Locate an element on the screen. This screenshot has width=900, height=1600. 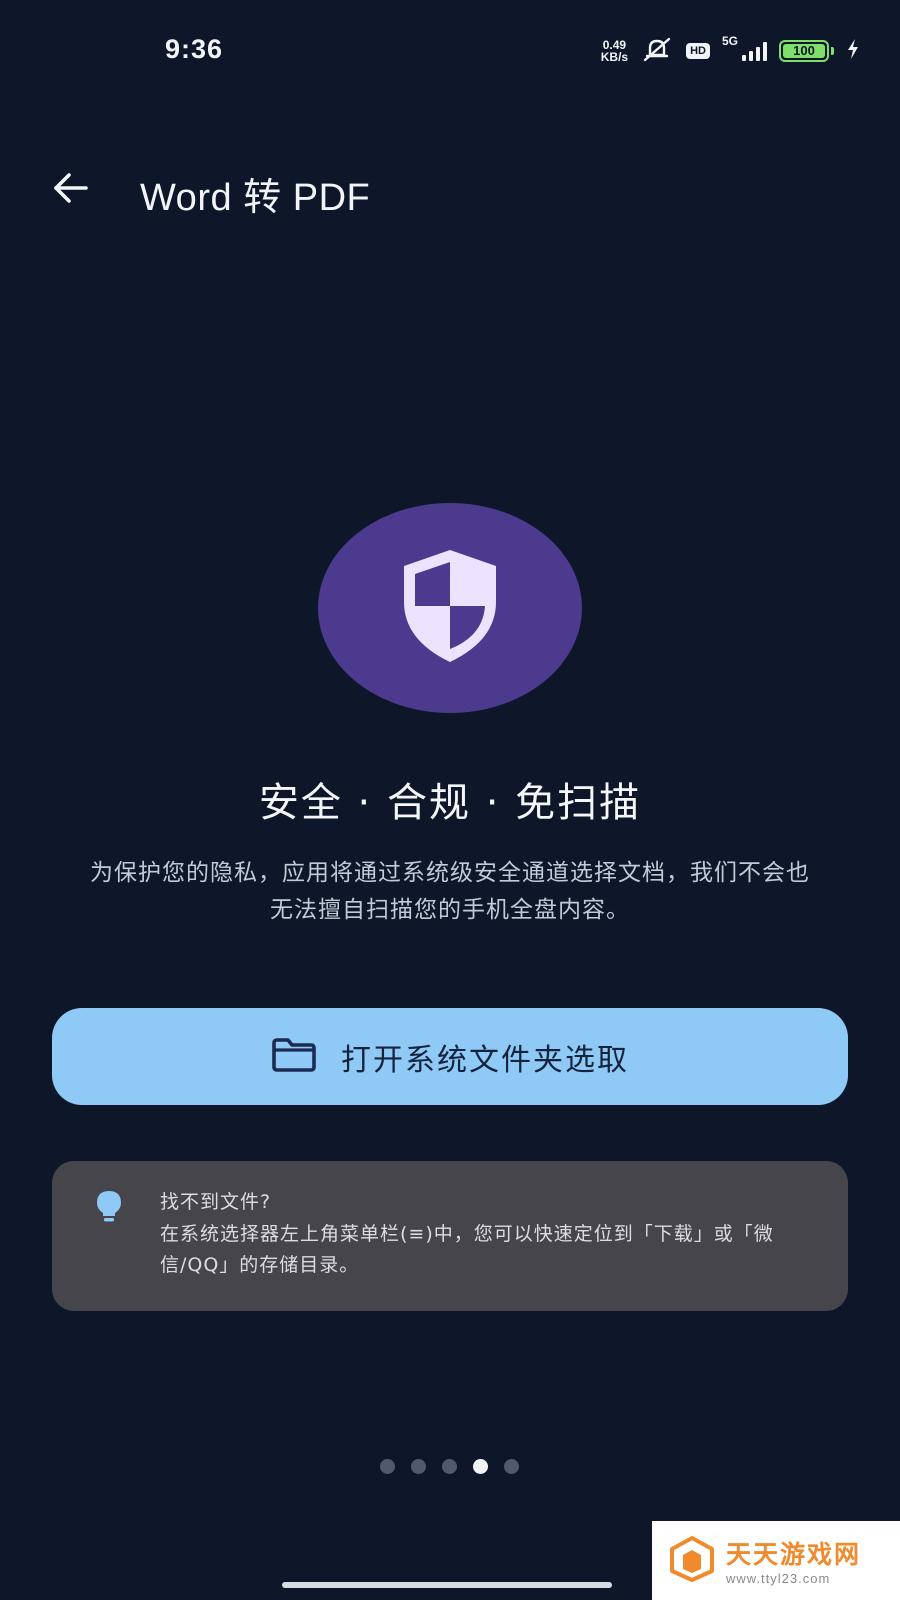
back-button is located at coordinates (70, 190).